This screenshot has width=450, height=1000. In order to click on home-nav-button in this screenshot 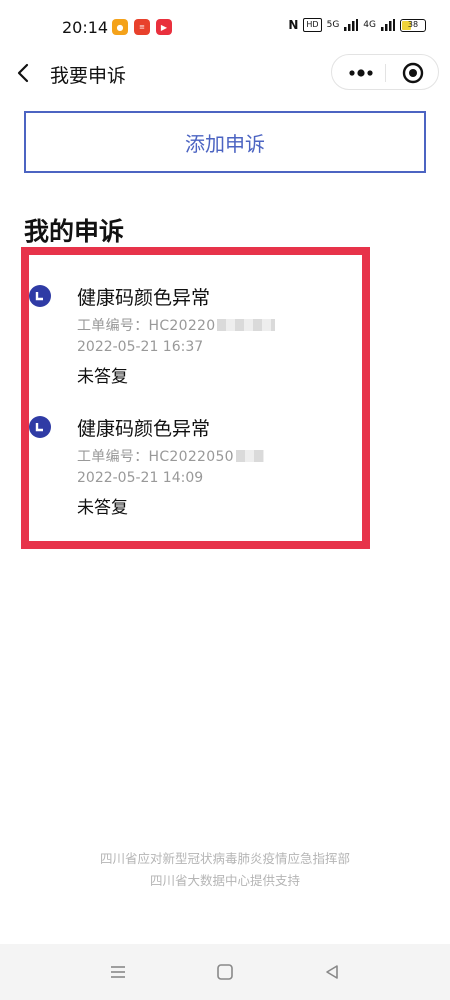, I will do `click(225, 972)`.